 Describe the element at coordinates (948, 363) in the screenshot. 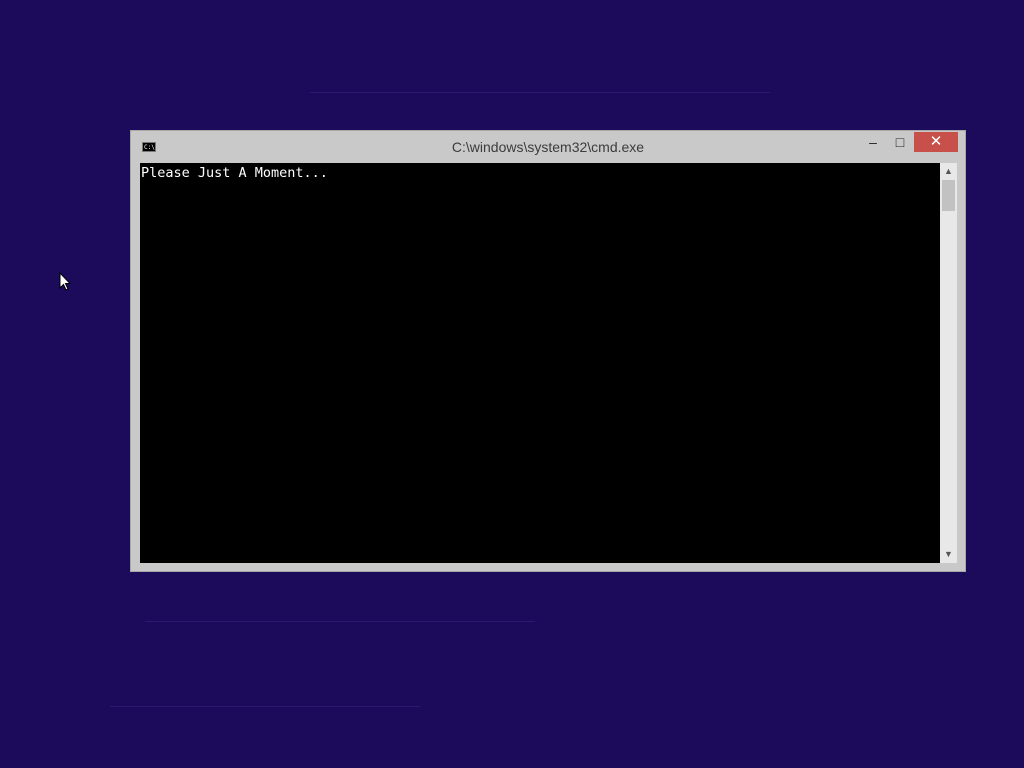

I see `vertical-scrollbar: ▲ ▼` at that location.